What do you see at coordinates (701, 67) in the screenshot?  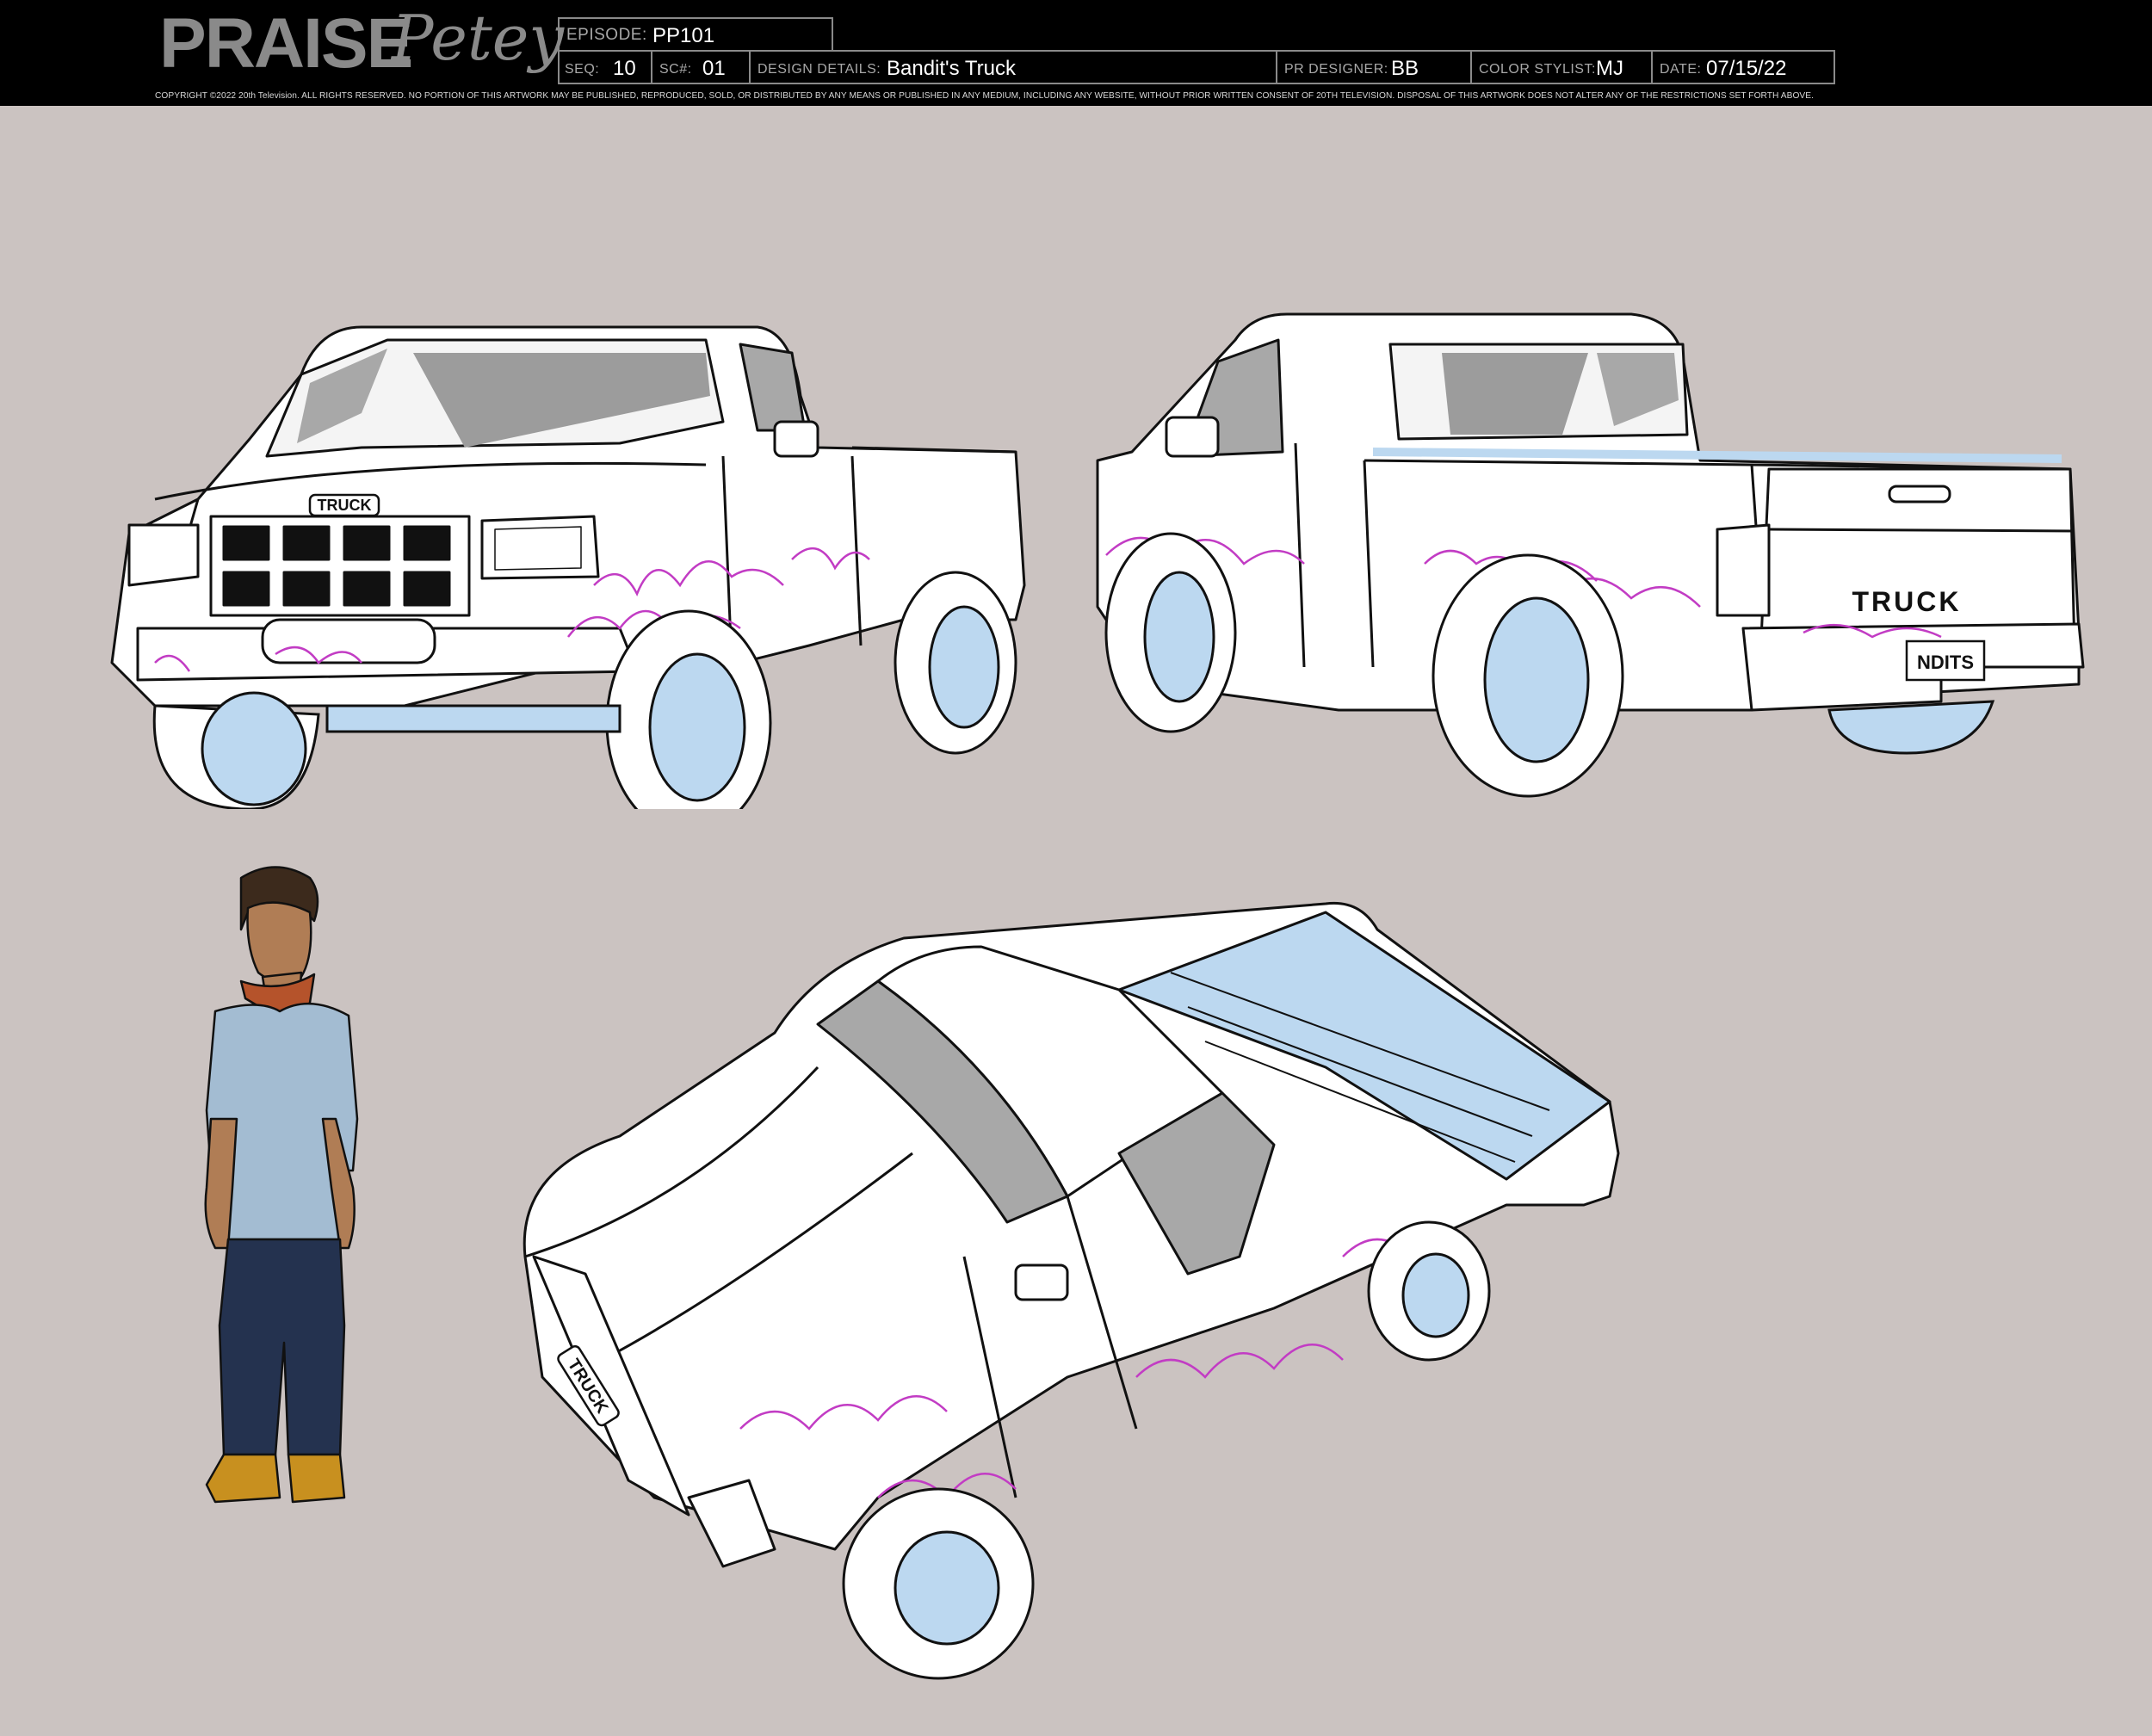 I see `scene-cell: SC#: 01` at bounding box center [701, 67].